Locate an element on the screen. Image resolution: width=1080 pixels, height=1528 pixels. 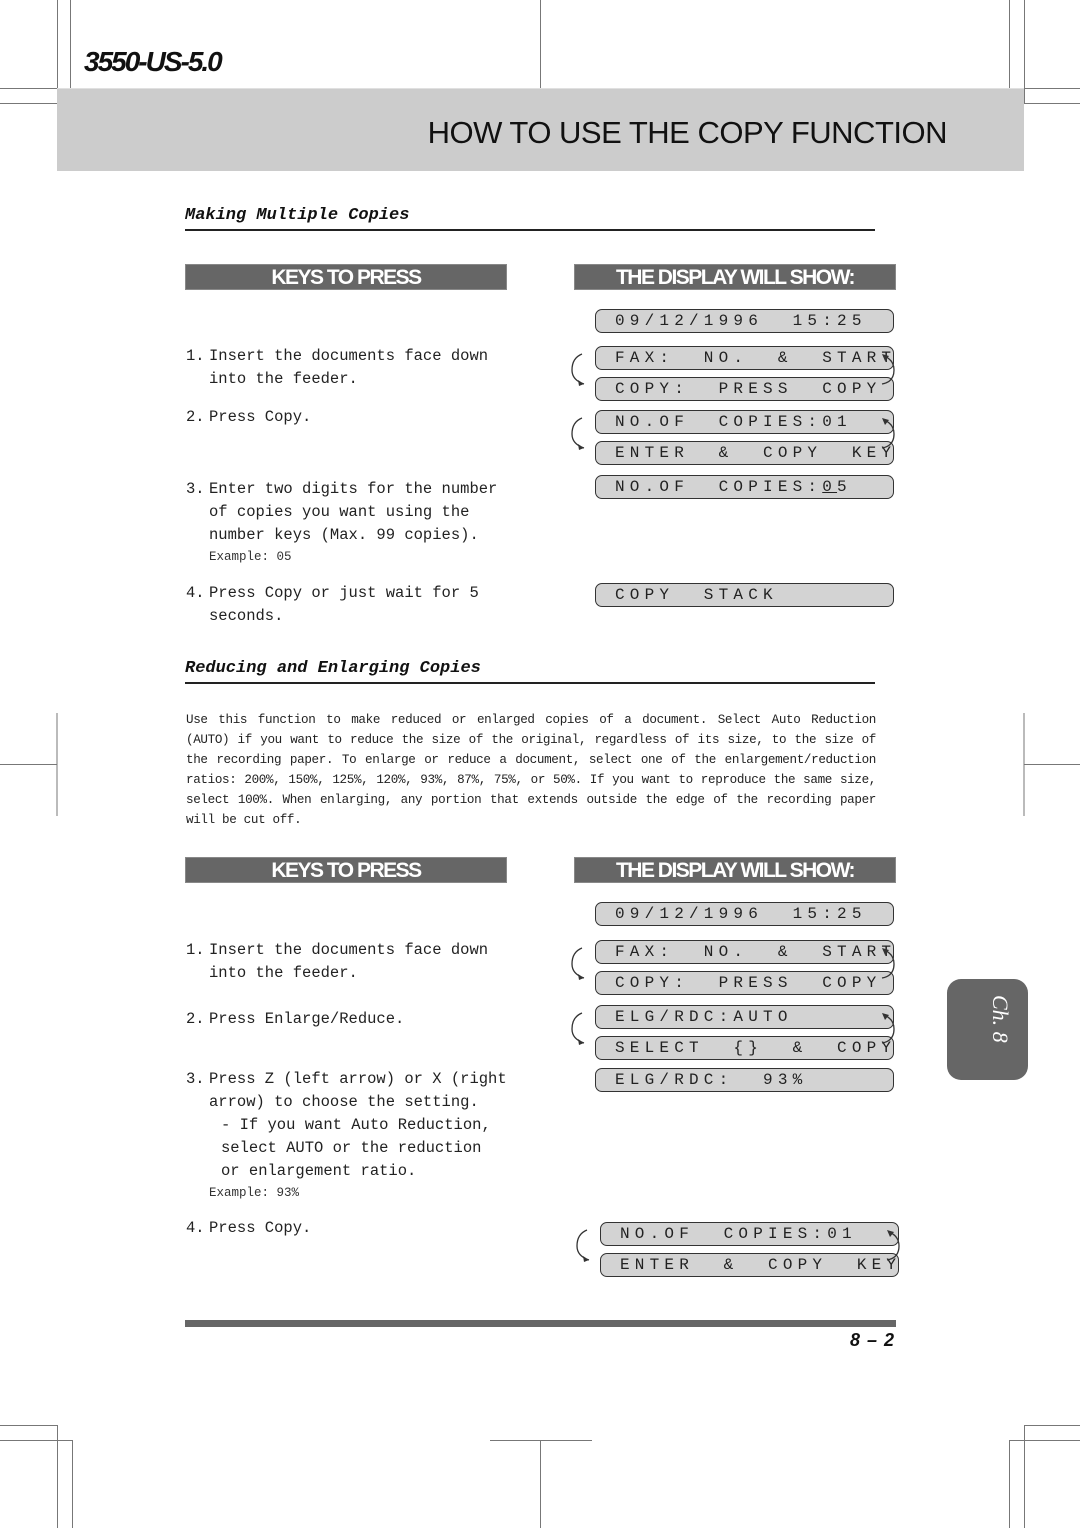
lcd-display-copies-entered: NO.OF COPIES:05 is located at coordinates (744, 487).